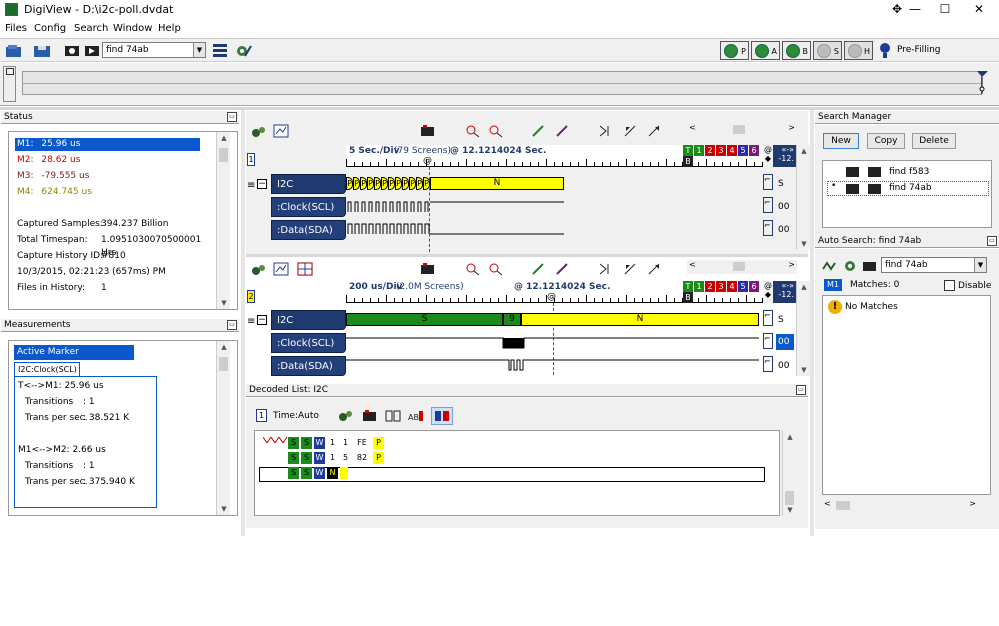  Describe the element at coordinates (92, 51) in the screenshot. I see `search-next-icon` at that location.